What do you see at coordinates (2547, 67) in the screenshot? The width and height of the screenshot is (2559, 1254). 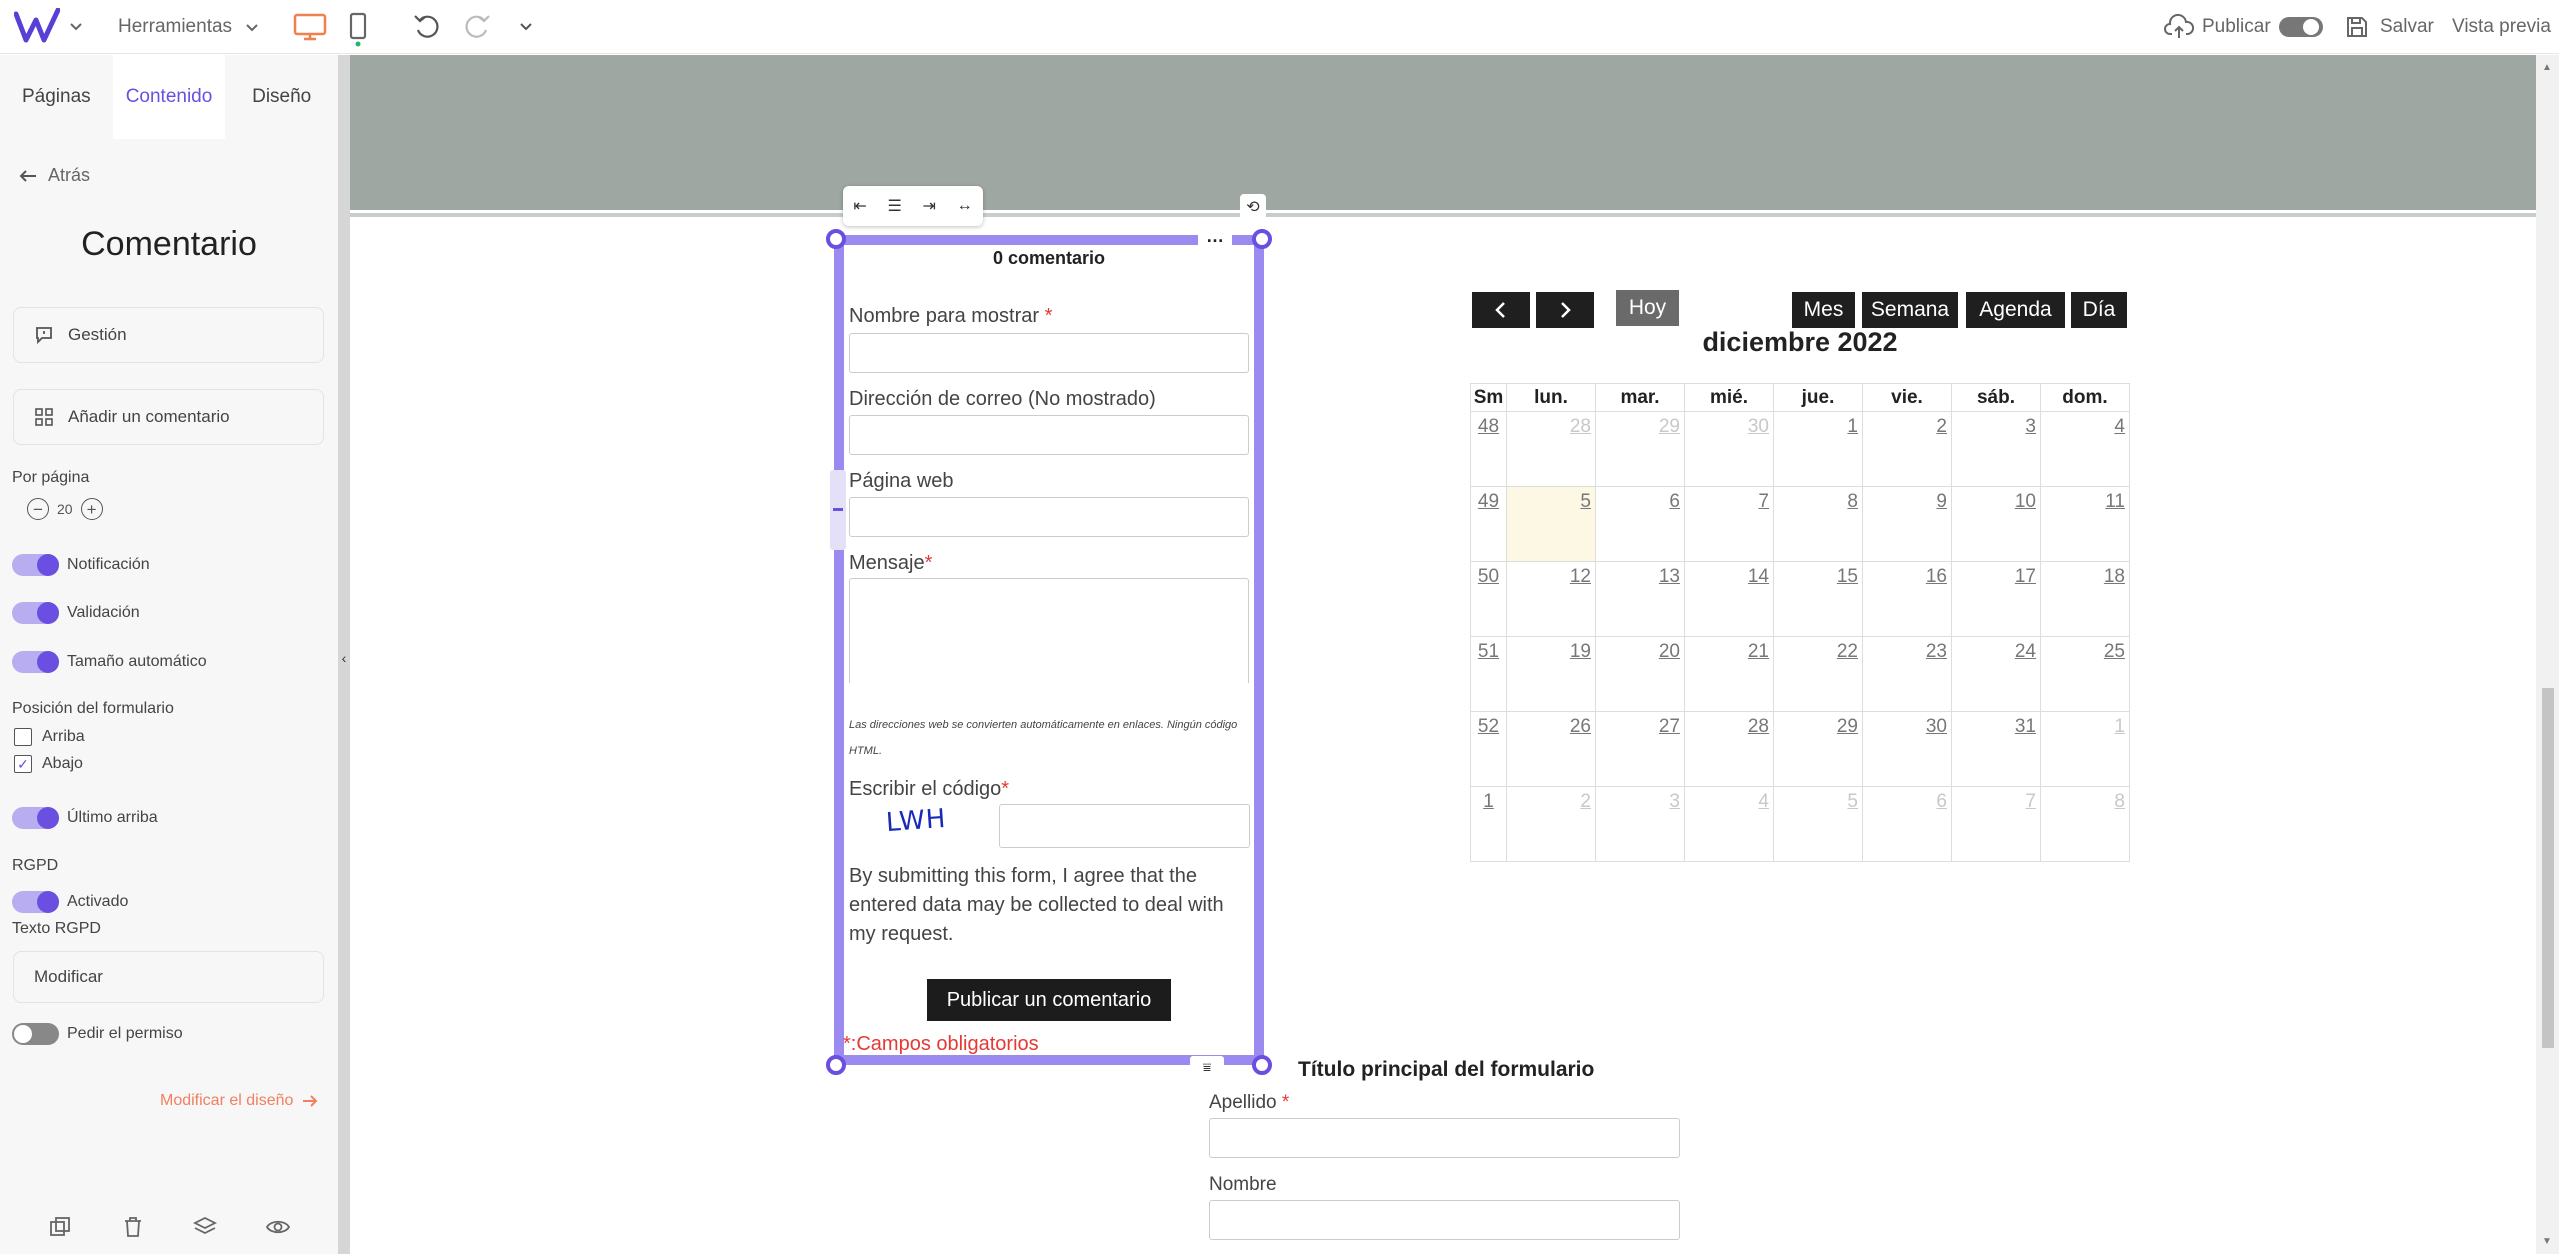 I see `scroll-up-icon: ▲` at bounding box center [2547, 67].